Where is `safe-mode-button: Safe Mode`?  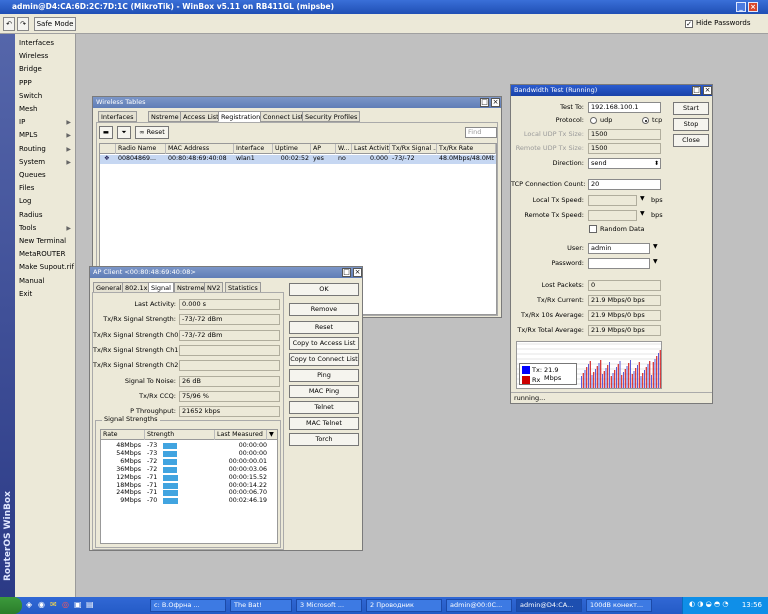 safe-mode-button: Safe Mode is located at coordinates (55, 24).